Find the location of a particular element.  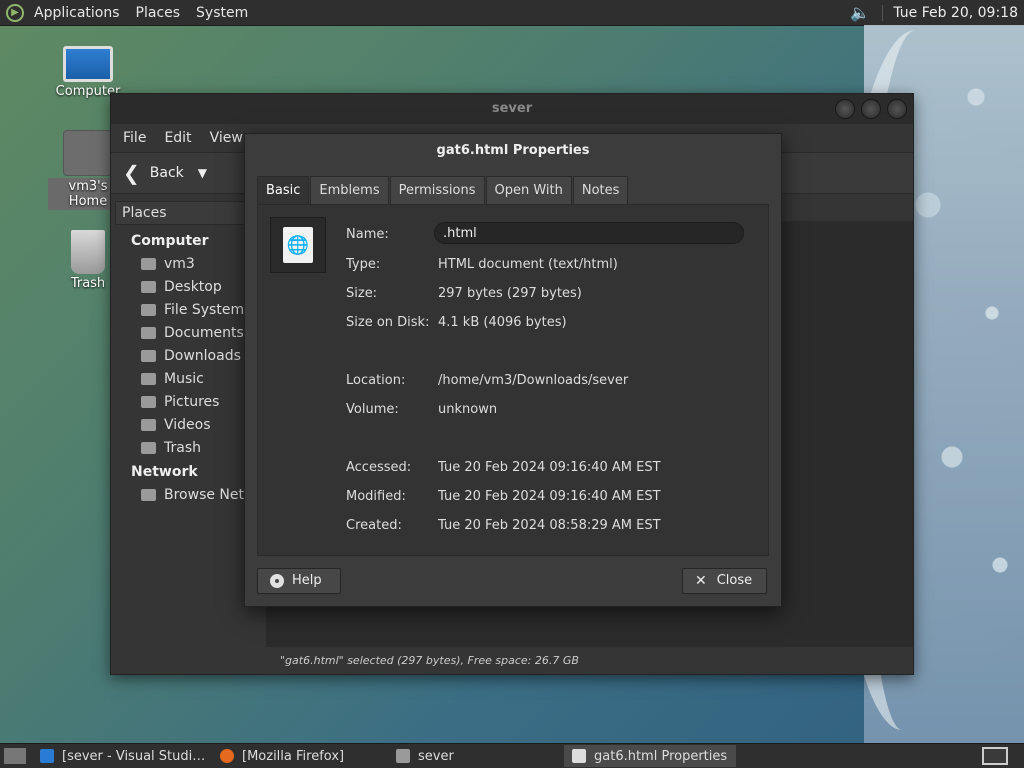

speaker-icon: 🔈 is located at coordinates (860, 12).